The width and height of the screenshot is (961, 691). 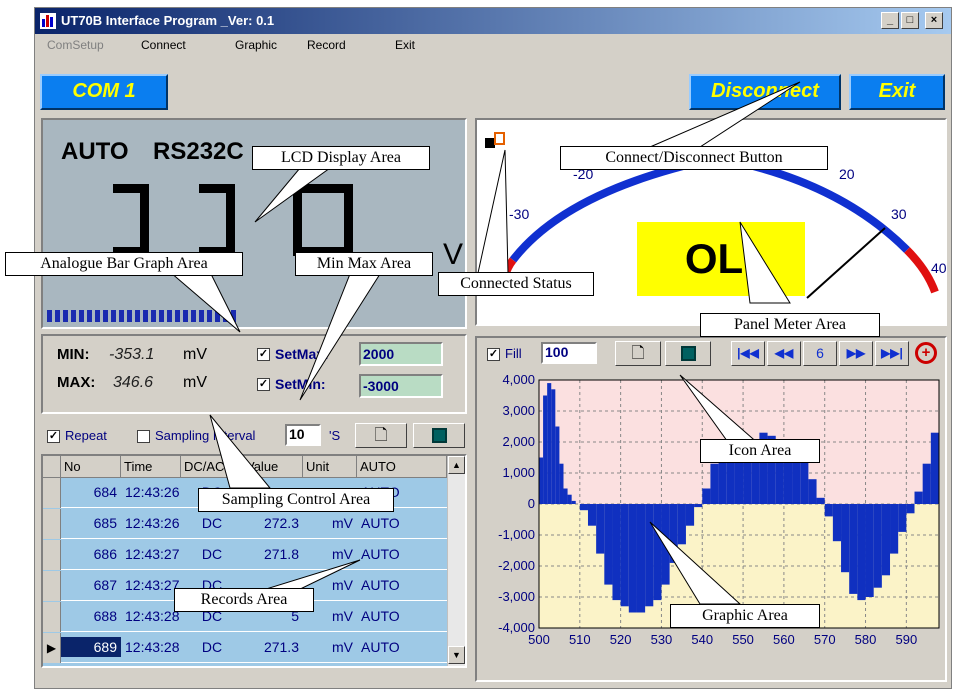 I want to click on callout-pointer-connect, so click(x=725, y=114).